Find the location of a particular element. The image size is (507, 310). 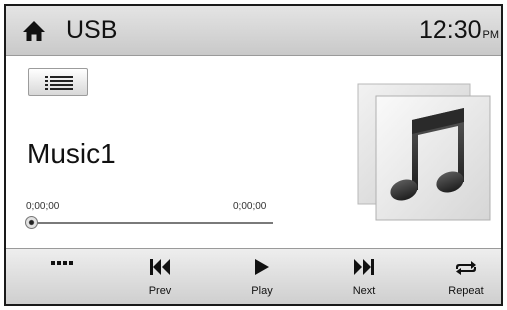

play-icon is located at coordinates (262, 267).